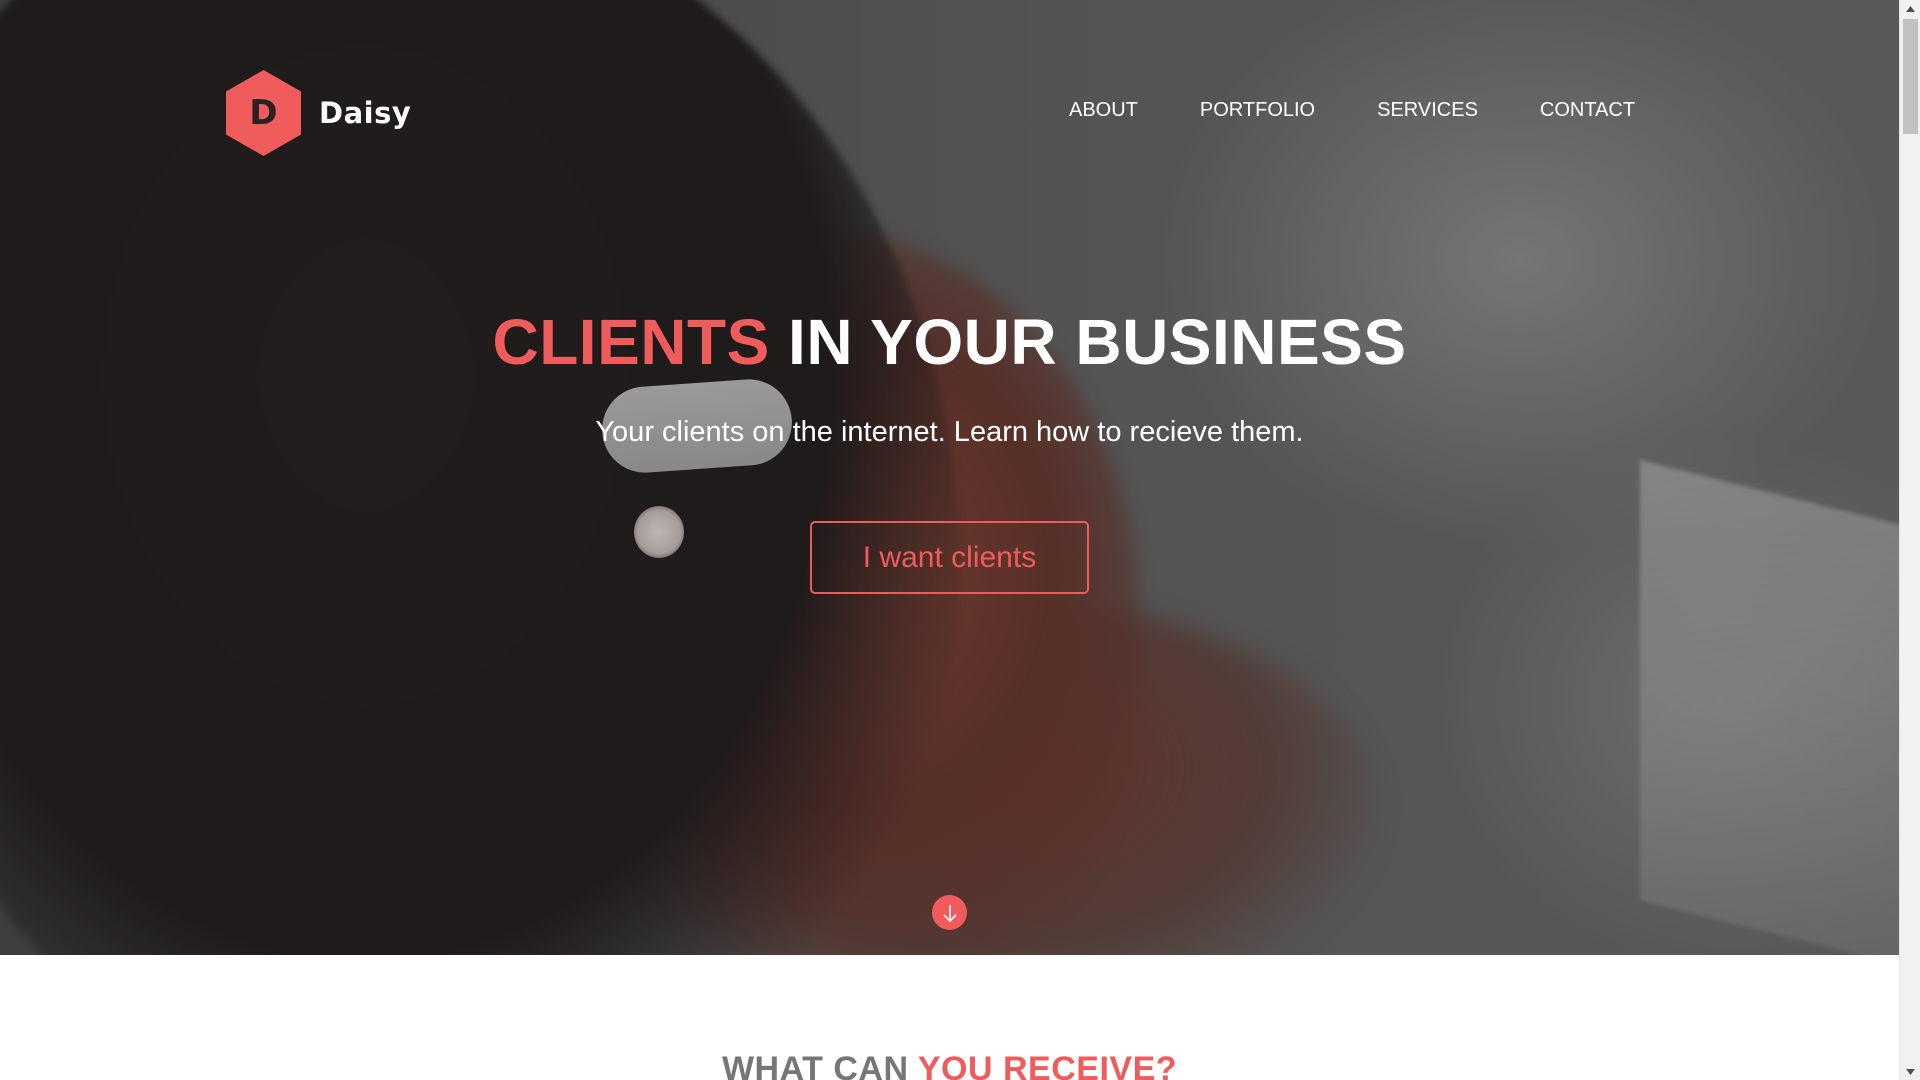 This screenshot has height=1080, width=1920. Describe the element at coordinates (1587, 110) in the screenshot. I see `nav-item-contact: CONTACT` at that location.